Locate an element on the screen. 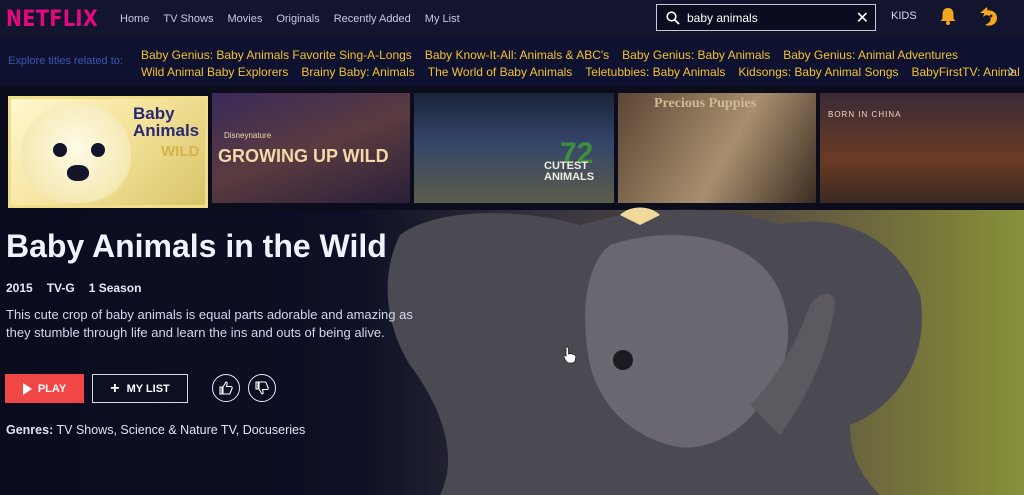  thumbnail-subtitle: WILD is located at coordinates (180, 151).